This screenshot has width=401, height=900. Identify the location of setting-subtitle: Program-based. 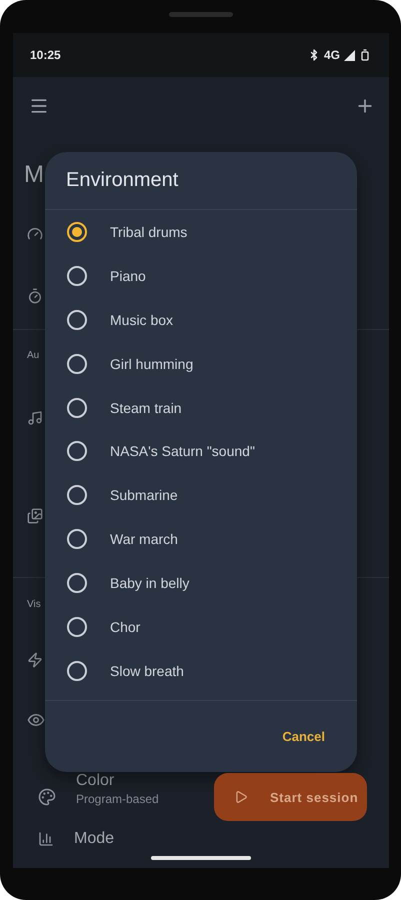
(117, 799).